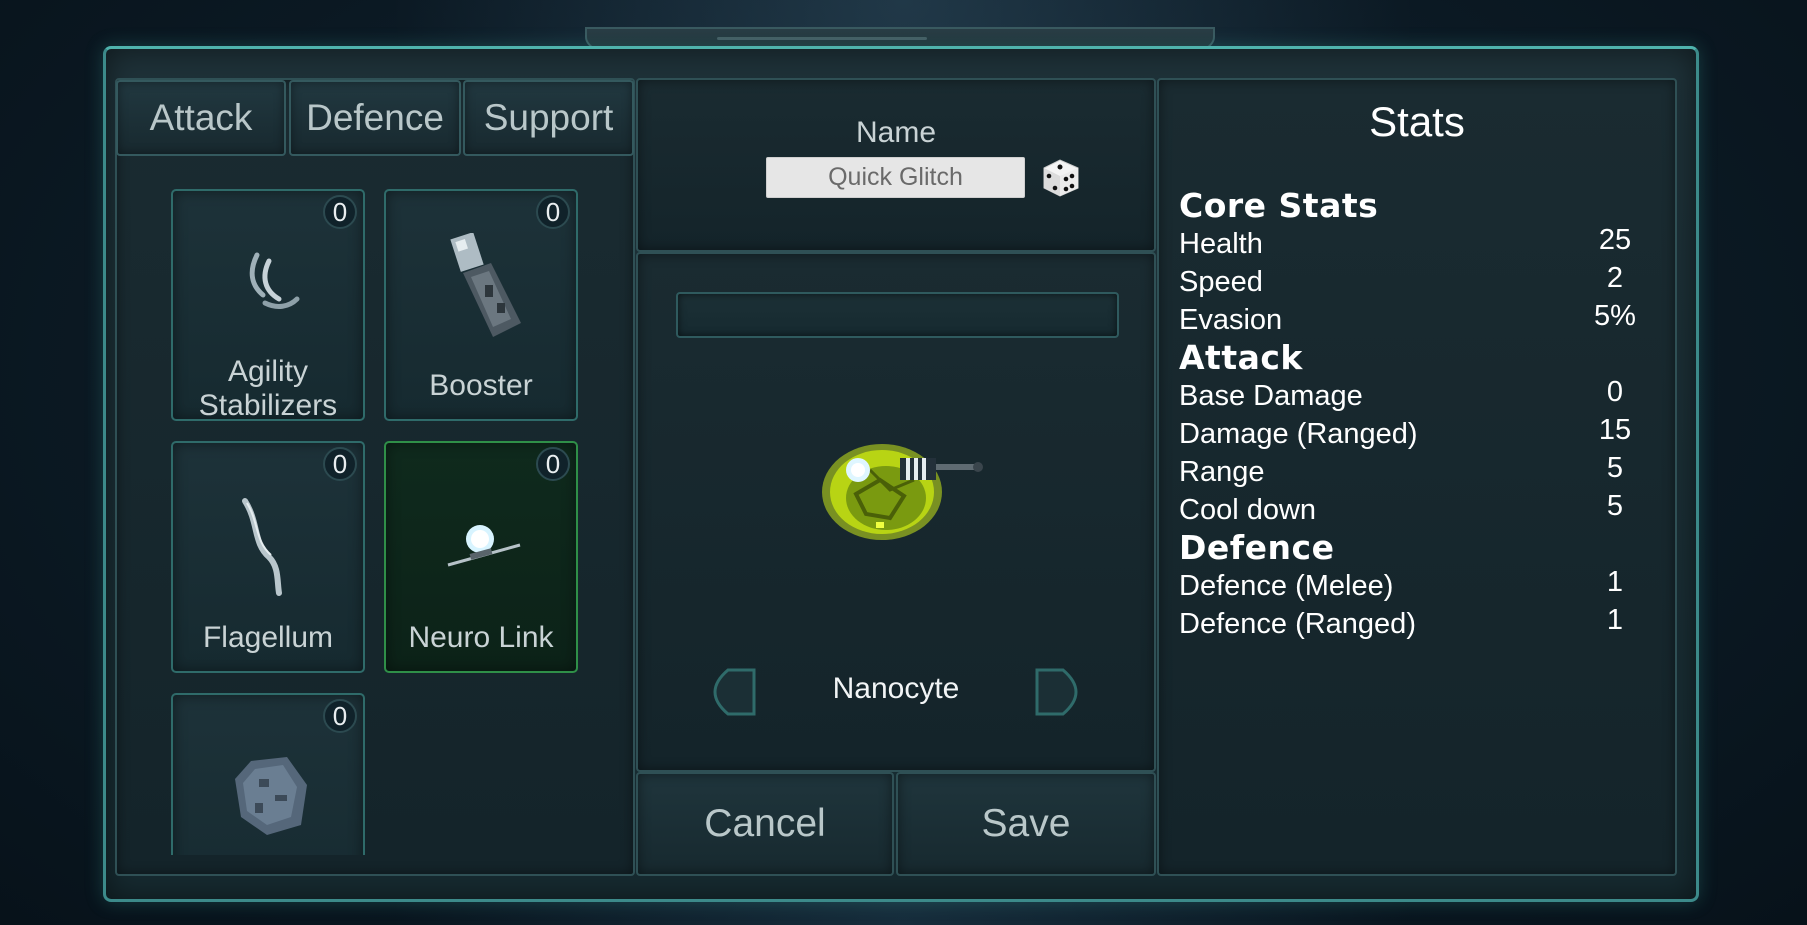 This screenshot has width=1807, height=925. I want to click on part-card-armor-plate: 0, so click(268, 774).